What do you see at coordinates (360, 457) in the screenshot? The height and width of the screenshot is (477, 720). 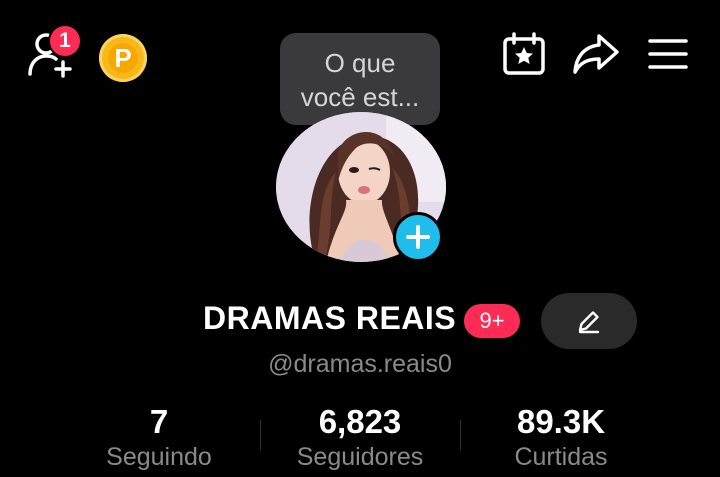 I see `followers-label: Seguidores` at bounding box center [360, 457].